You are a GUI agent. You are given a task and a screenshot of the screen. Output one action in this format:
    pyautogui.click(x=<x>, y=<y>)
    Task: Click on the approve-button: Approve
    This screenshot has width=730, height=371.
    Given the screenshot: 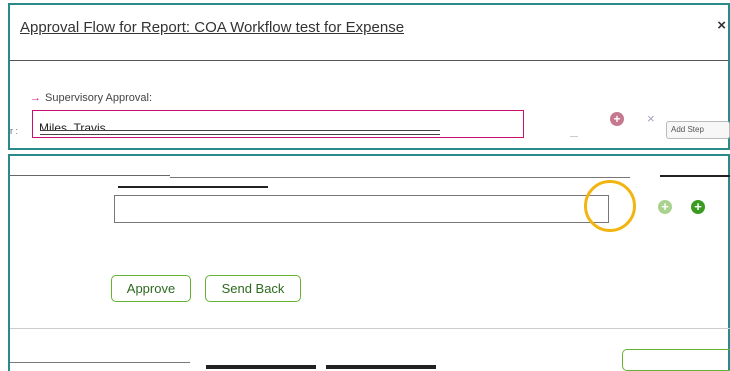 What is the action you would take?
    pyautogui.click(x=151, y=288)
    